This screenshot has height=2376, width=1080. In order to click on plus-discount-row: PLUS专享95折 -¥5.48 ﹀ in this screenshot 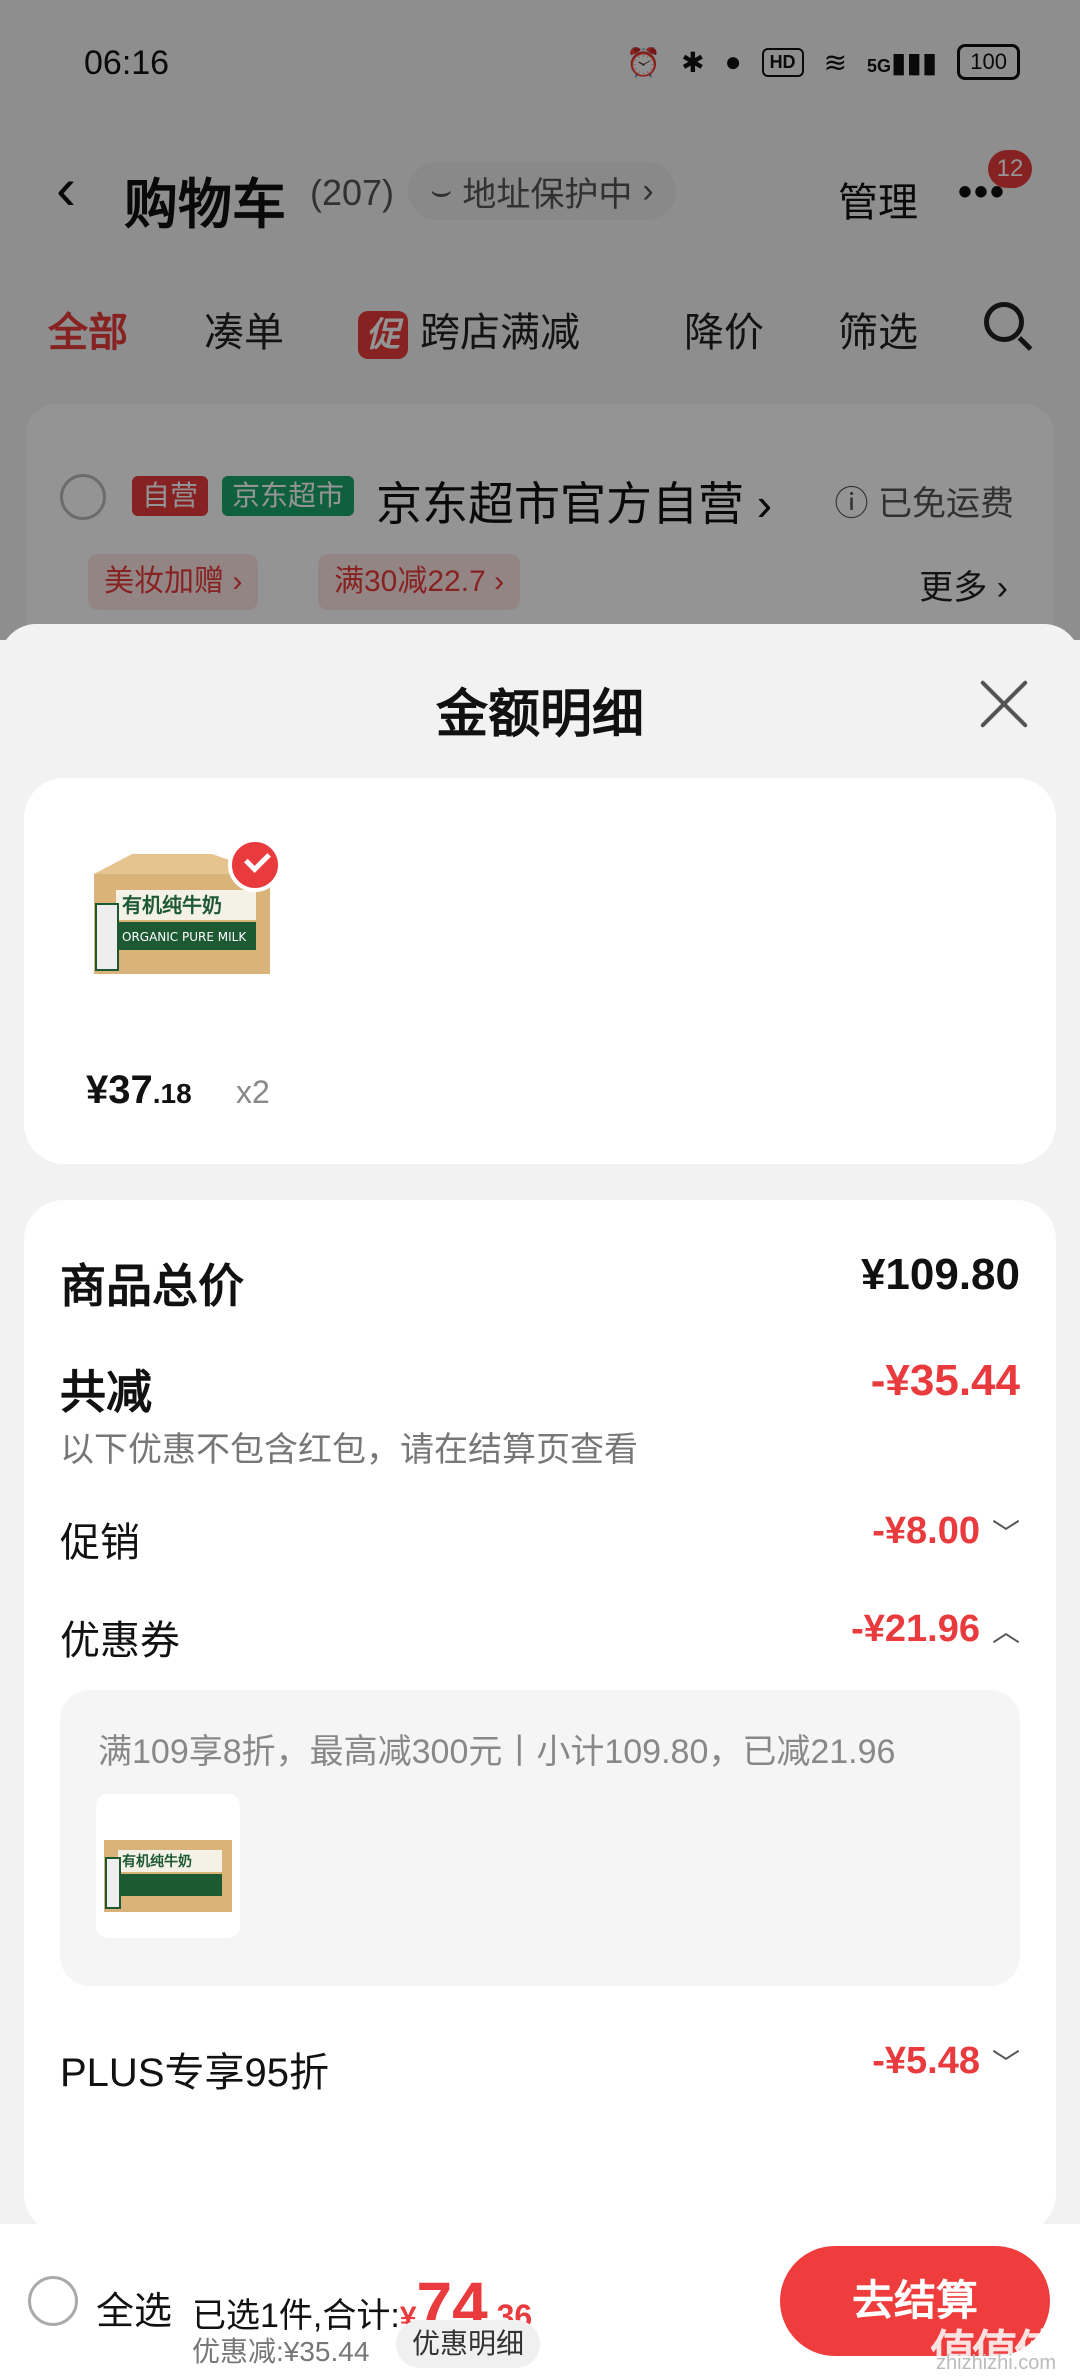, I will do `click(540, 2068)`.